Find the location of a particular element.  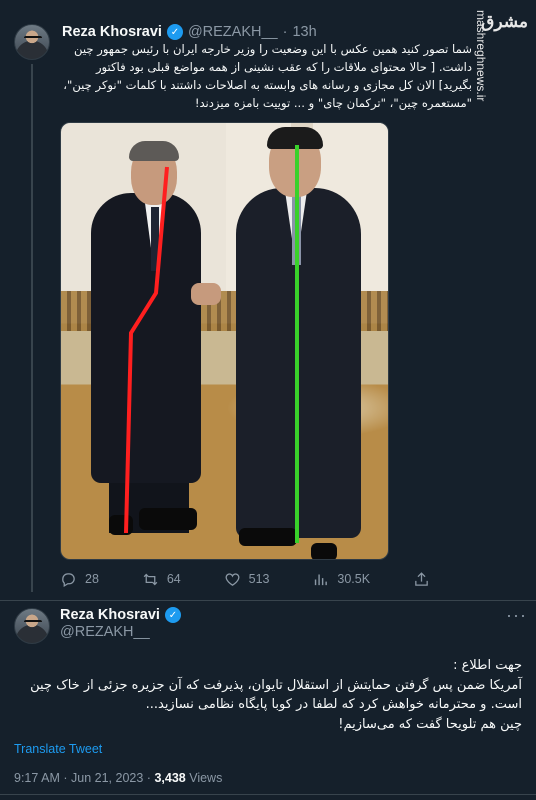

tweet2-line: چین هم تلویحا گفت که می‌سازیم! is located at coordinates (430, 724).